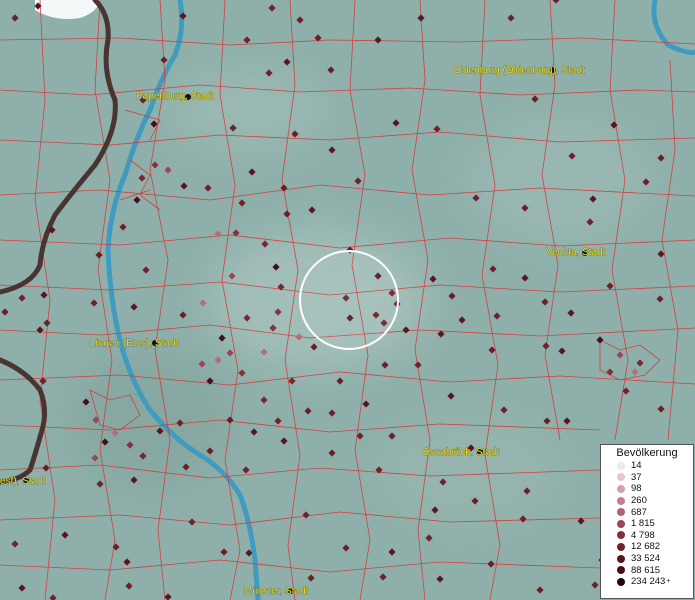  Describe the element at coordinates (639, 501) in the screenshot. I see `legend-item-label: 260` at that location.